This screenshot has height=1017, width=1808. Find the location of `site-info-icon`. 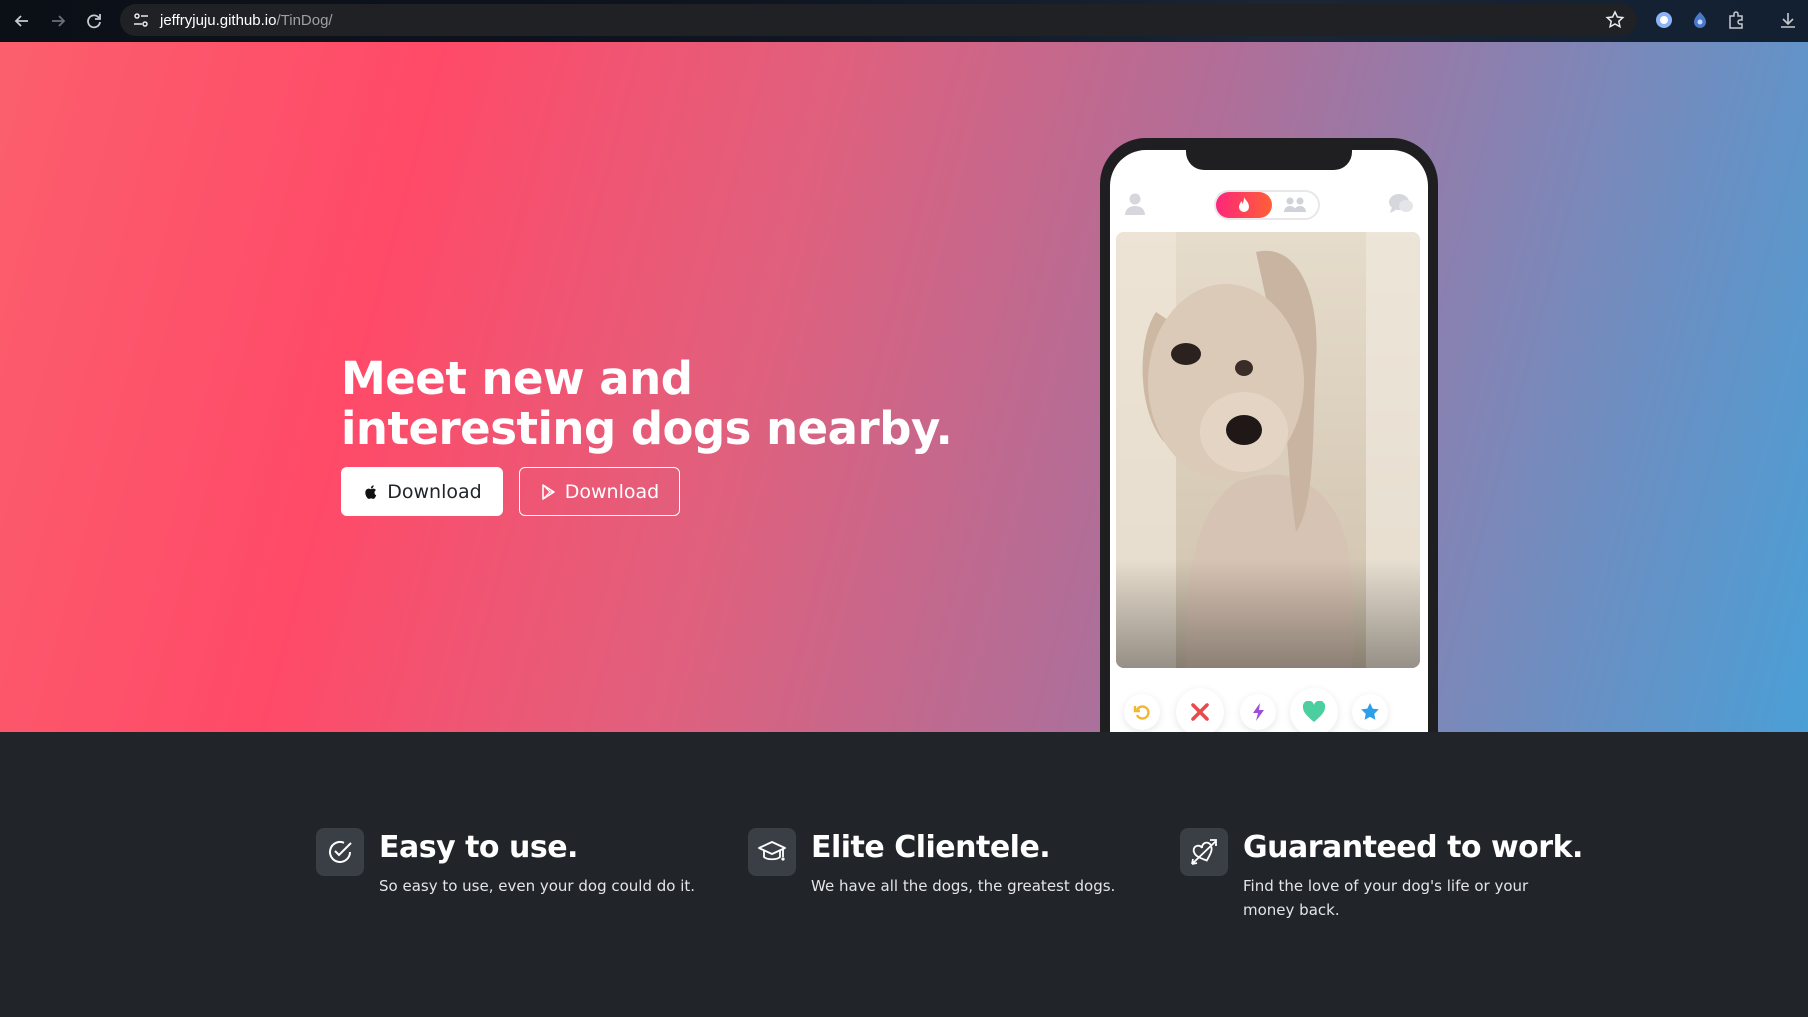

site-info-icon is located at coordinates (141, 20).